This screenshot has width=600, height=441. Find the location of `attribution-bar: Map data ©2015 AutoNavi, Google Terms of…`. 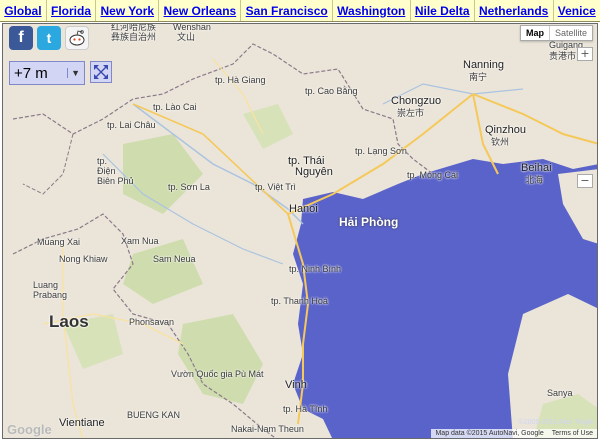

attribution-bar: Map data ©2015 AutoNavi, Google Terms of… is located at coordinates (514, 433).